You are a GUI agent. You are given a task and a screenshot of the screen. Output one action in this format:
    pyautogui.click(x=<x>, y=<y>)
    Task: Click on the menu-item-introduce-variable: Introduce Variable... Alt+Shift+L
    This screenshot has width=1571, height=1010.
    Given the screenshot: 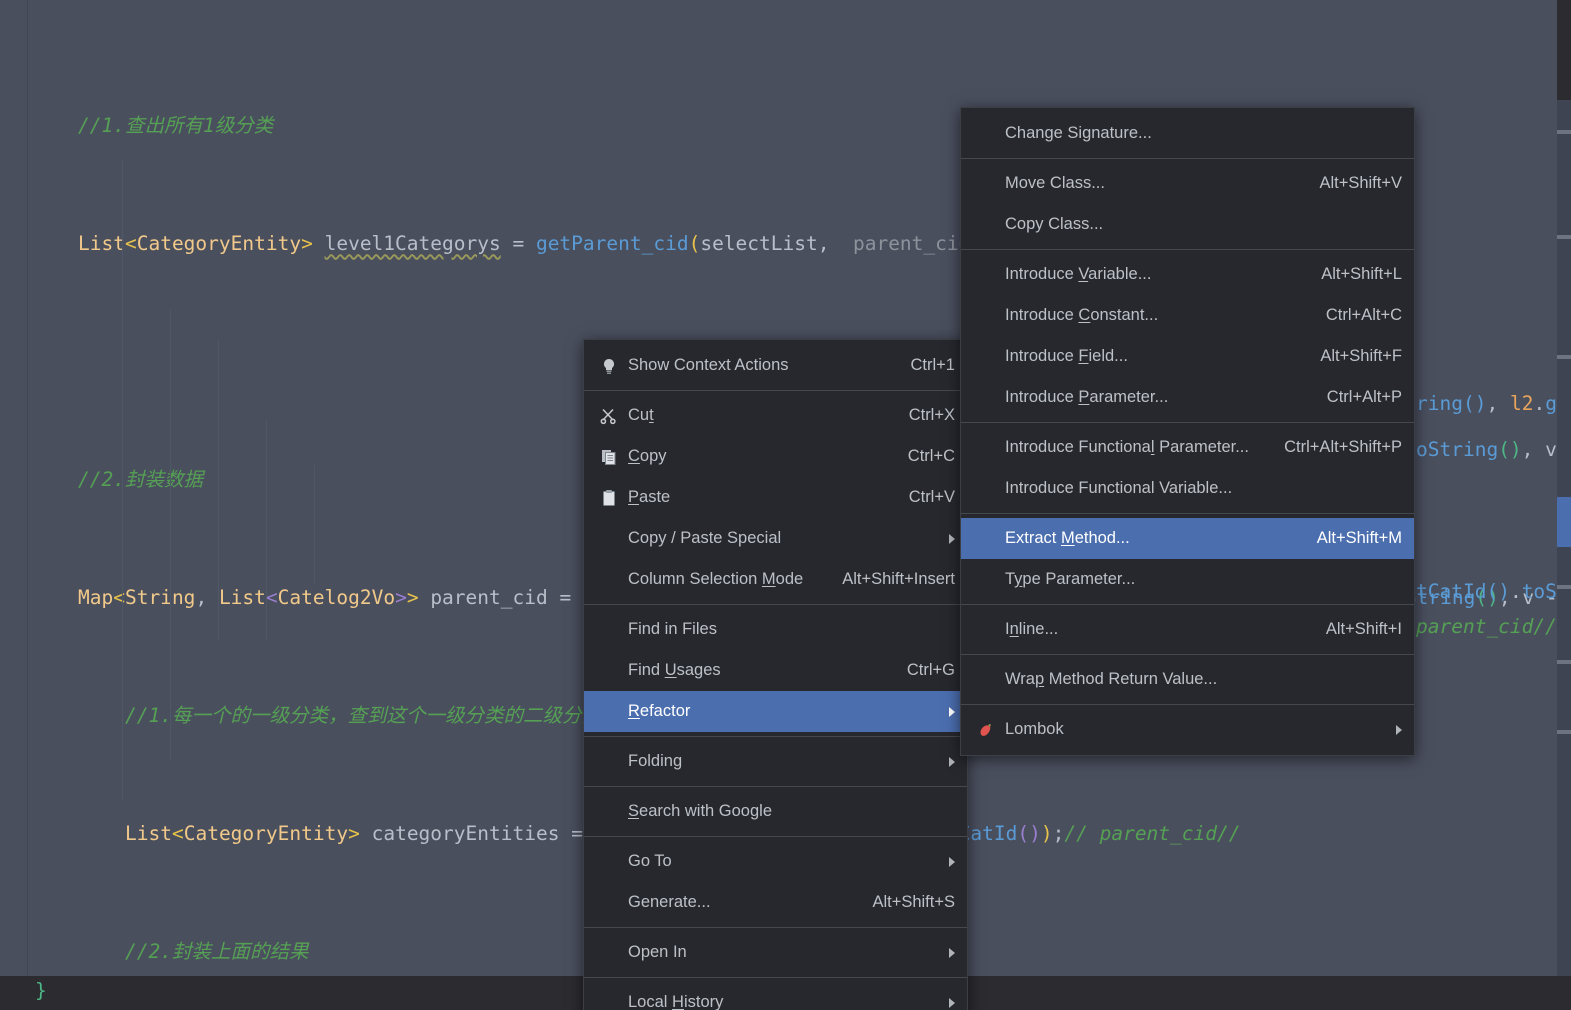 What is the action you would take?
    pyautogui.click(x=1187, y=274)
    